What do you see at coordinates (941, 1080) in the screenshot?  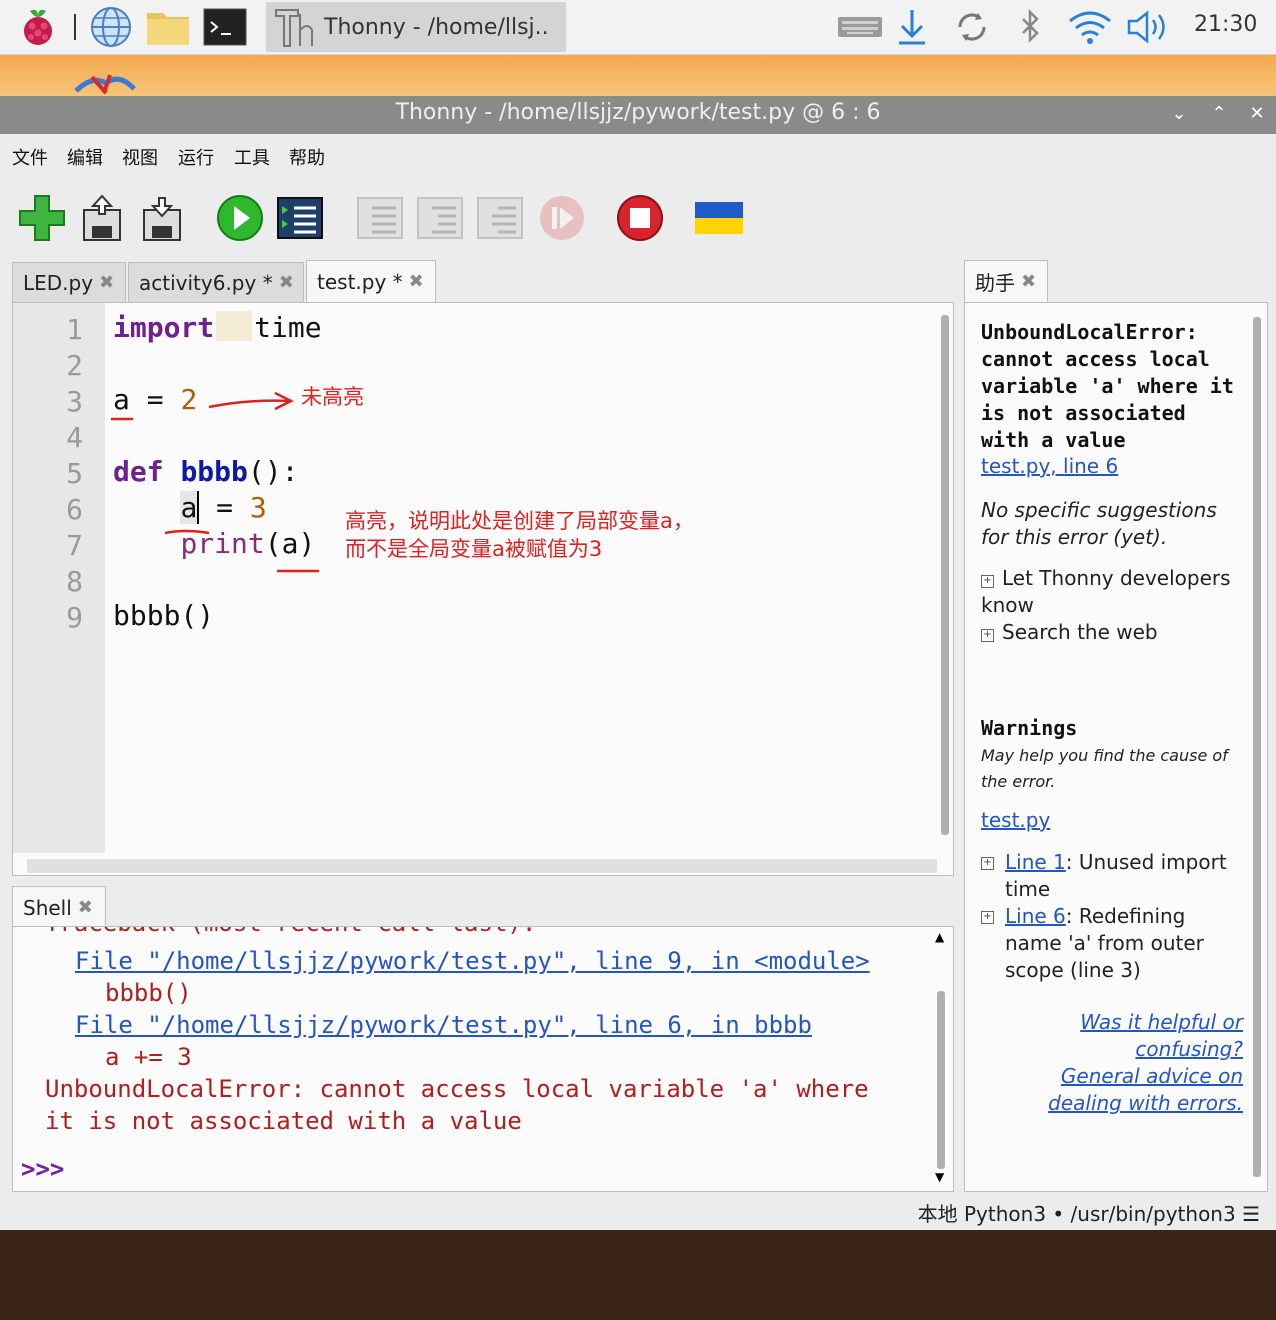 I see `shell-scrollbar` at bounding box center [941, 1080].